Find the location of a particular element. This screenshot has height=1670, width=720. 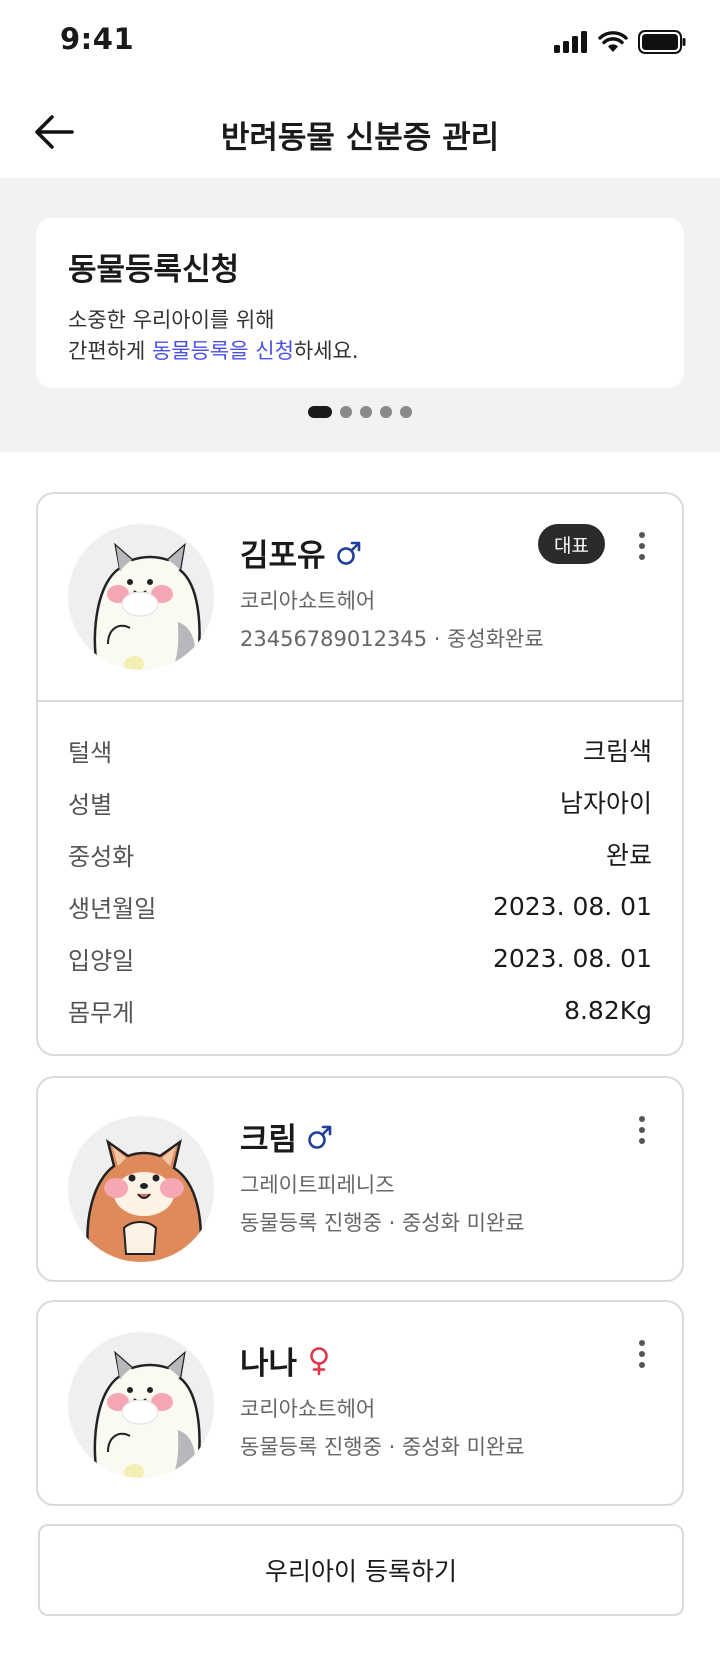

banner-line-1: 소중한 우리아이를 위해 is located at coordinates (171, 320).